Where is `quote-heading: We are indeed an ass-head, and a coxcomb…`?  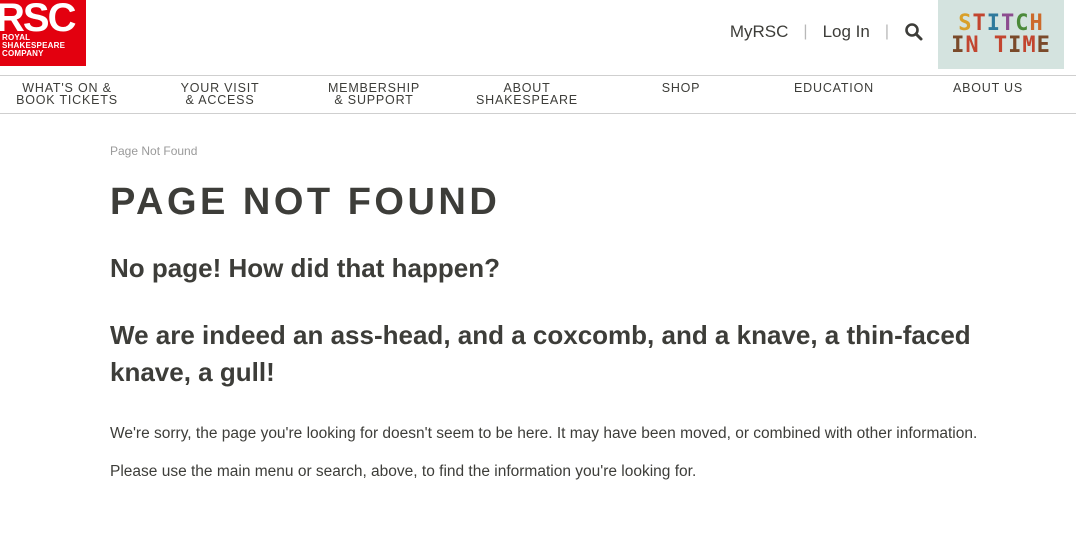 quote-heading: We are indeed an ass-head, and a coxcomb… is located at coordinates (540, 353).